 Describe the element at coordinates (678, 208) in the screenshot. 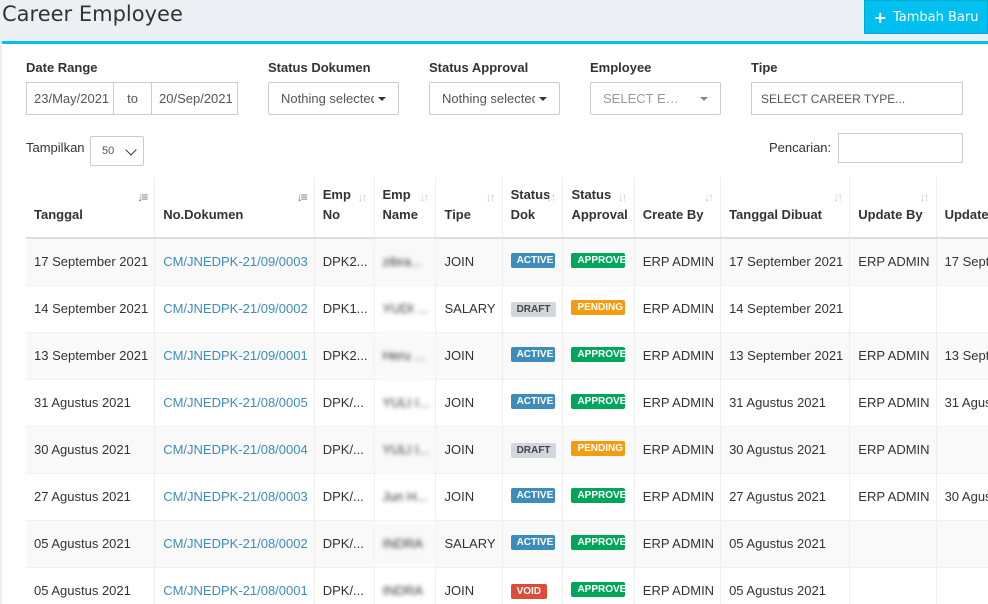

I see `column-header: Create By ↓↑` at that location.